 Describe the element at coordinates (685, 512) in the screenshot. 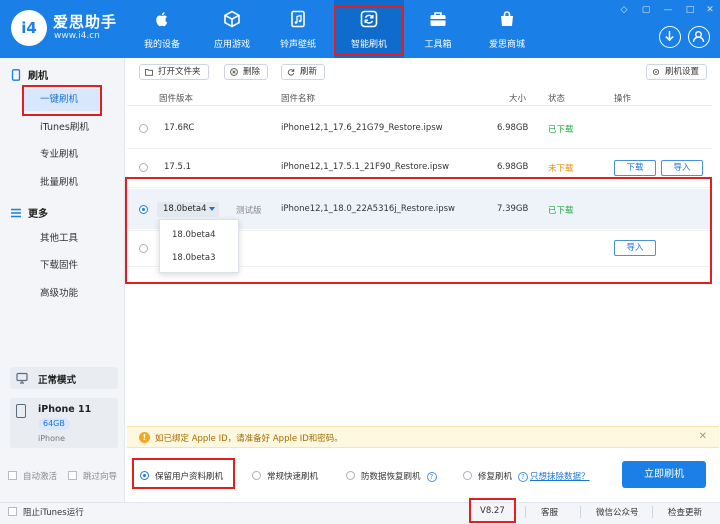

I see `check-update-link: 检查更新` at that location.